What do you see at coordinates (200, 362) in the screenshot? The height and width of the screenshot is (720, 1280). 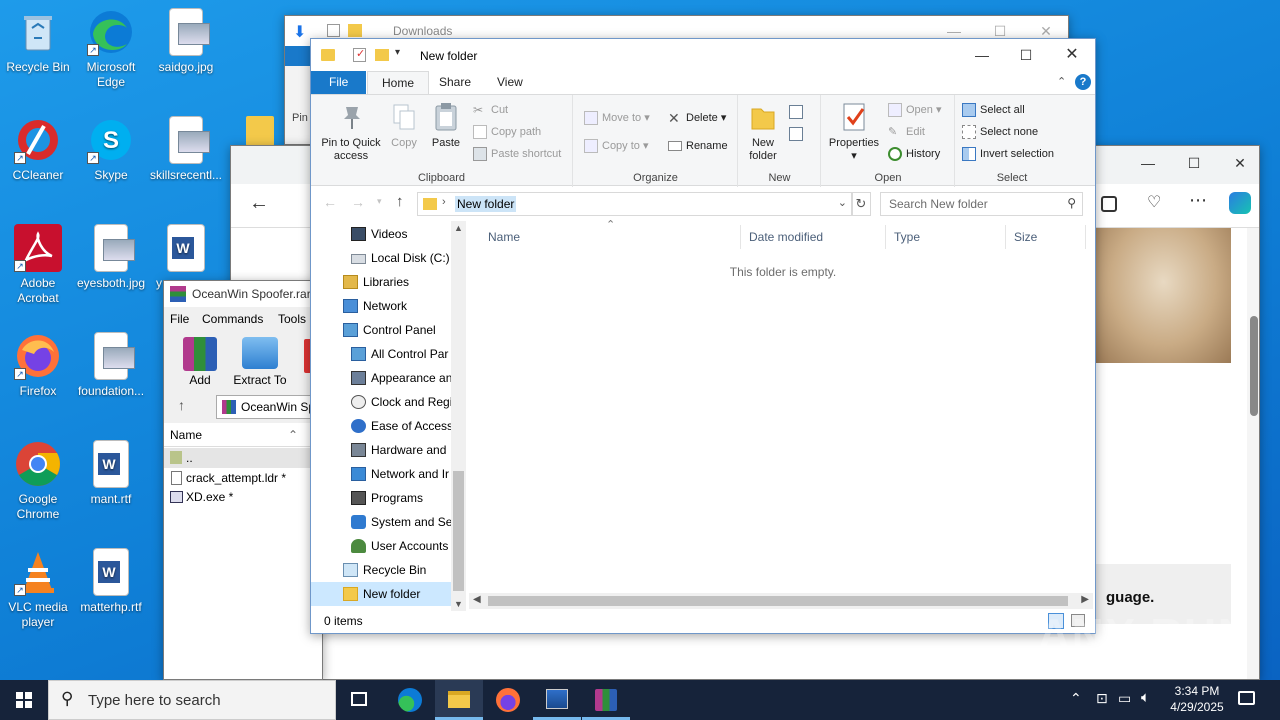 I see `winrar-add-button: Add` at bounding box center [200, 362].